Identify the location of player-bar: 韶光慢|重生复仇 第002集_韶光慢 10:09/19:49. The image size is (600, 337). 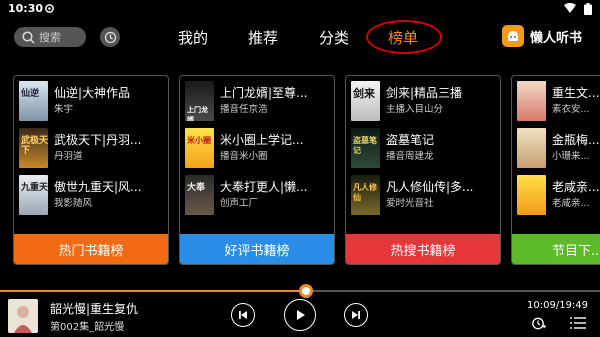
(300, 316).